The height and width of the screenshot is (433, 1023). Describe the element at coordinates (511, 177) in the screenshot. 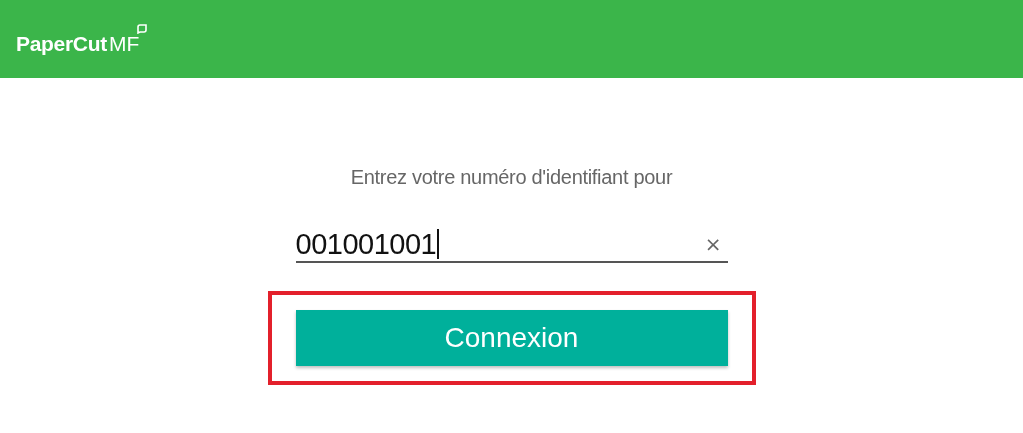

I see `prompt-text: Entrez votre numéro d'identifiant pour` at that location.